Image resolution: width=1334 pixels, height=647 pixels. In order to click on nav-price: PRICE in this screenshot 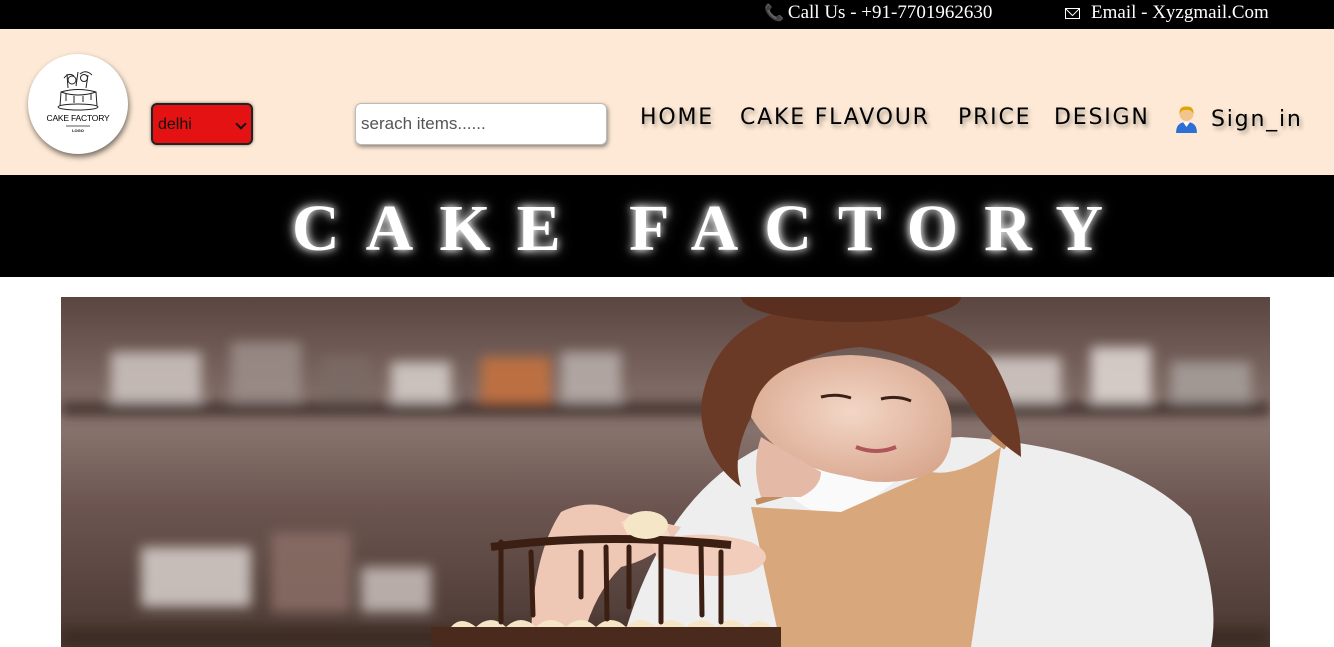, I will do `click(994, 117)`.